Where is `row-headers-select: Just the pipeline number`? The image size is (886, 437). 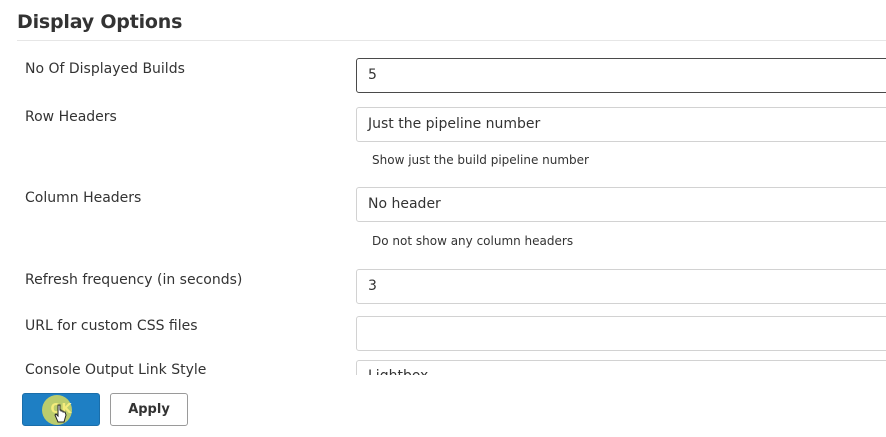
row-headers-select: Just the pipeline number is located at coordinates (621, 124).